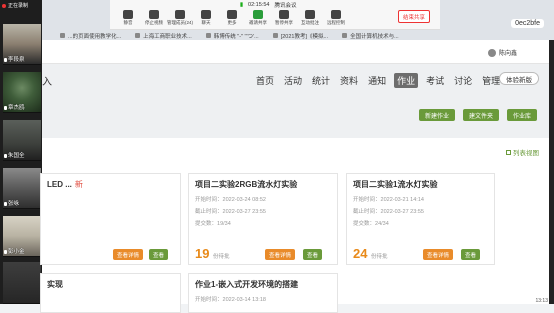 Image resolution: width=554 pixels, height=313 pixels. What do you see at coordinates (22, 236) in the screenshot?
I see `participant-tile: 彭小金` at bounding box center [22, 236].